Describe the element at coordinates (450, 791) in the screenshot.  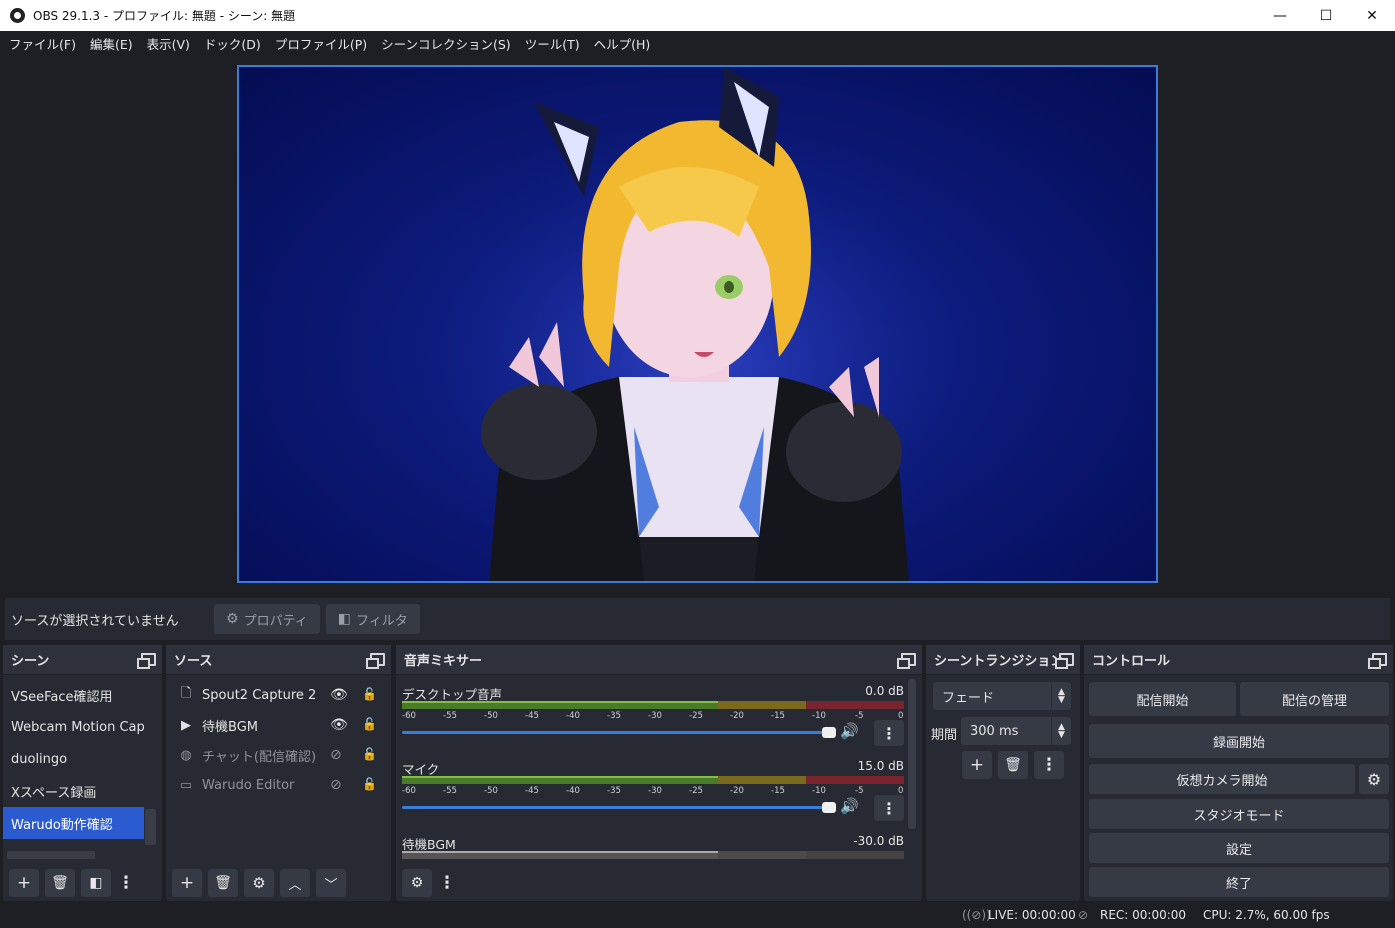
I see `tick-label: -55` at that location.